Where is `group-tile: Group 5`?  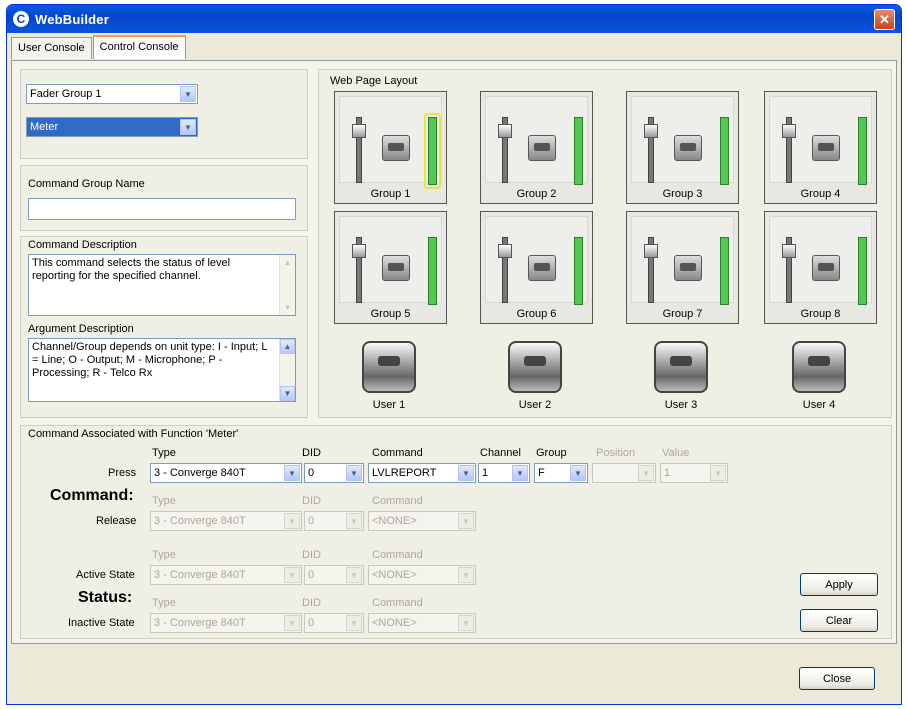
group-tile: Group 5 is located at coordinates (390, 267).